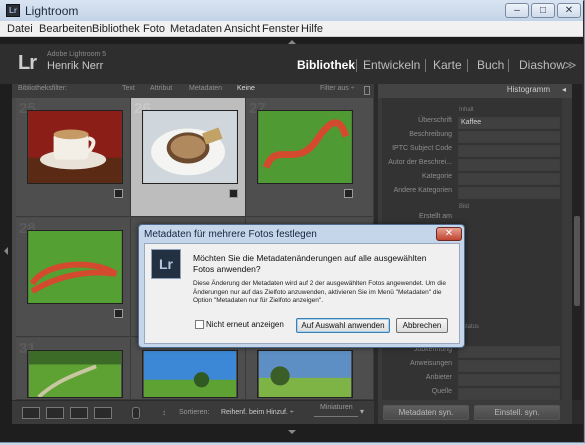 This screenshot has height=445, width=585. Describe the element at coordinates (422, 190) in the screenshot. I see `metadata-label: Andere Kategorien` at that location.